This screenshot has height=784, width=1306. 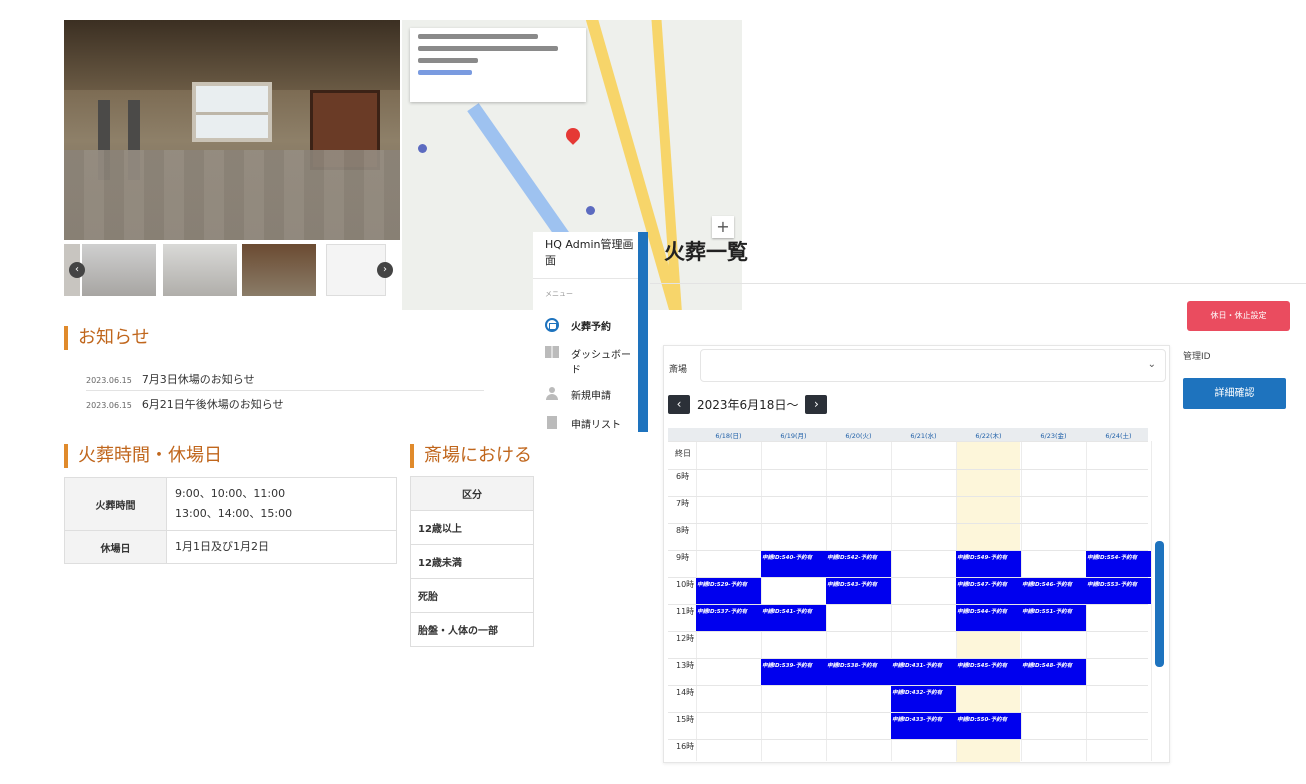 I want to click on notice-item: 2023.06.15 7月3日休場のお知らせ, so click(x=170, y=379).